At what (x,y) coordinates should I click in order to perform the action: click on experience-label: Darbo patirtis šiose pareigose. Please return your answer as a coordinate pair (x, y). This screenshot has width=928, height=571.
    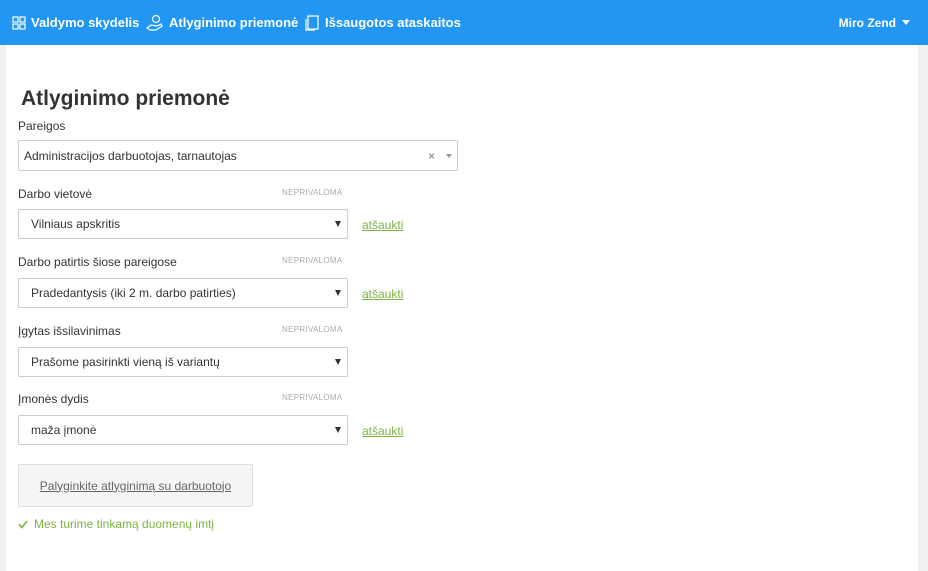
    Looking at the image, I should click on (97, 262).